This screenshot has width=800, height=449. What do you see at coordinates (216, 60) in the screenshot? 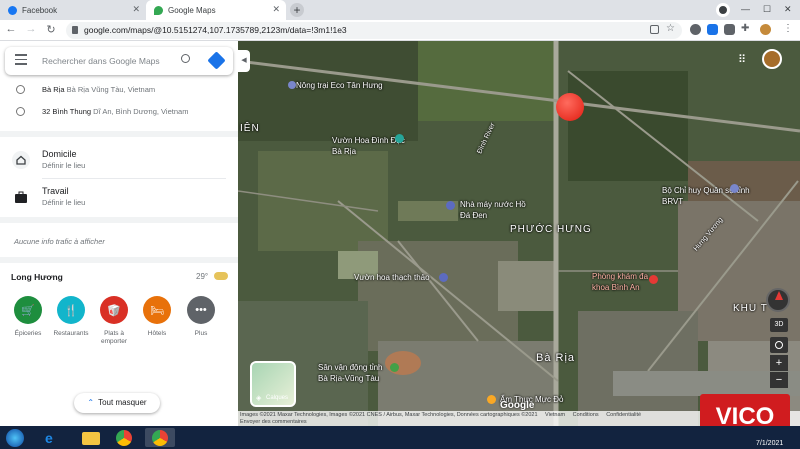
I see `directions-icon` at bounding box center [216, 60].